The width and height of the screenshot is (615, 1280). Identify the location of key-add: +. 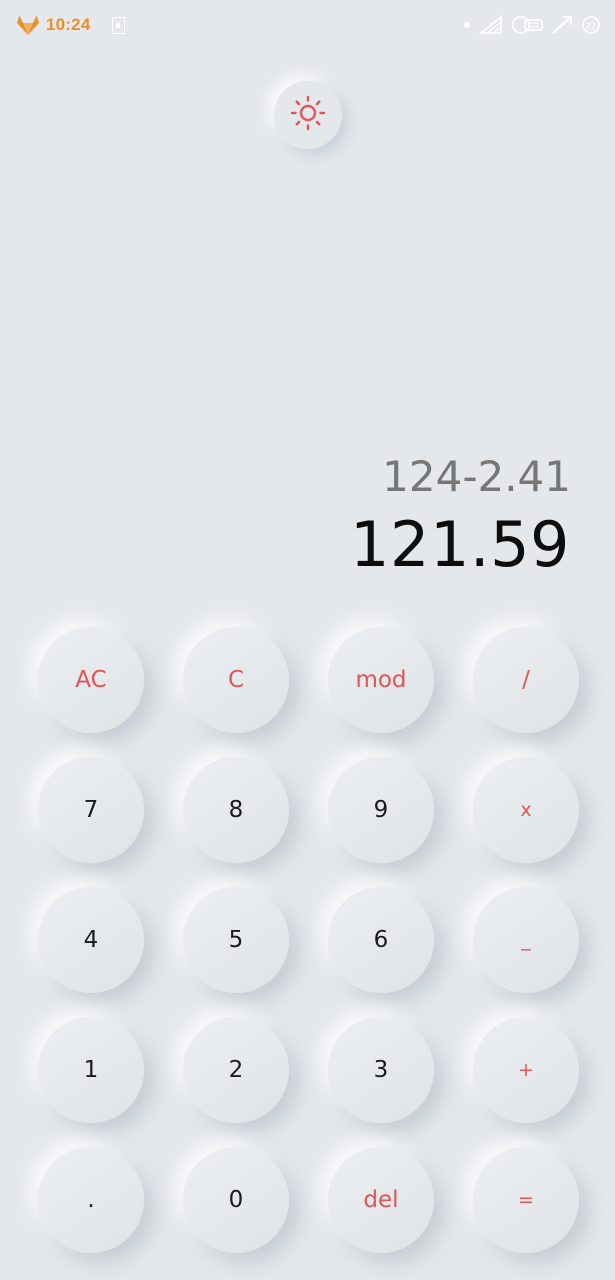
(526, 1070).